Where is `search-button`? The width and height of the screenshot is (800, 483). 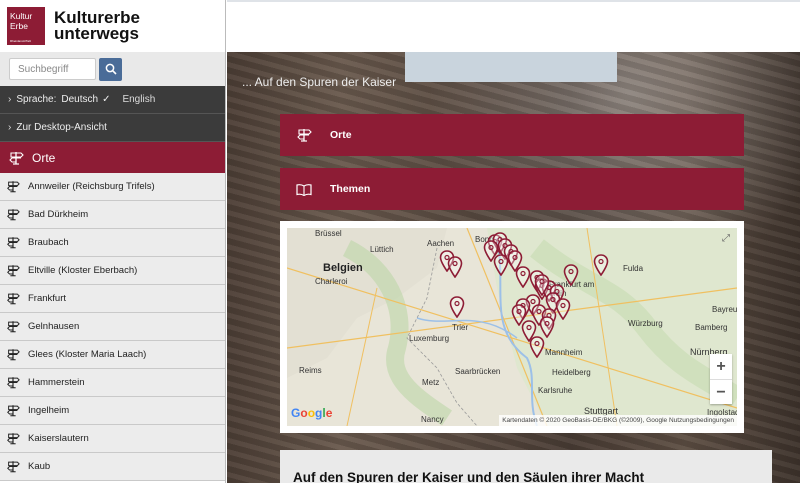 search-button is located at coordinates (110, 69).